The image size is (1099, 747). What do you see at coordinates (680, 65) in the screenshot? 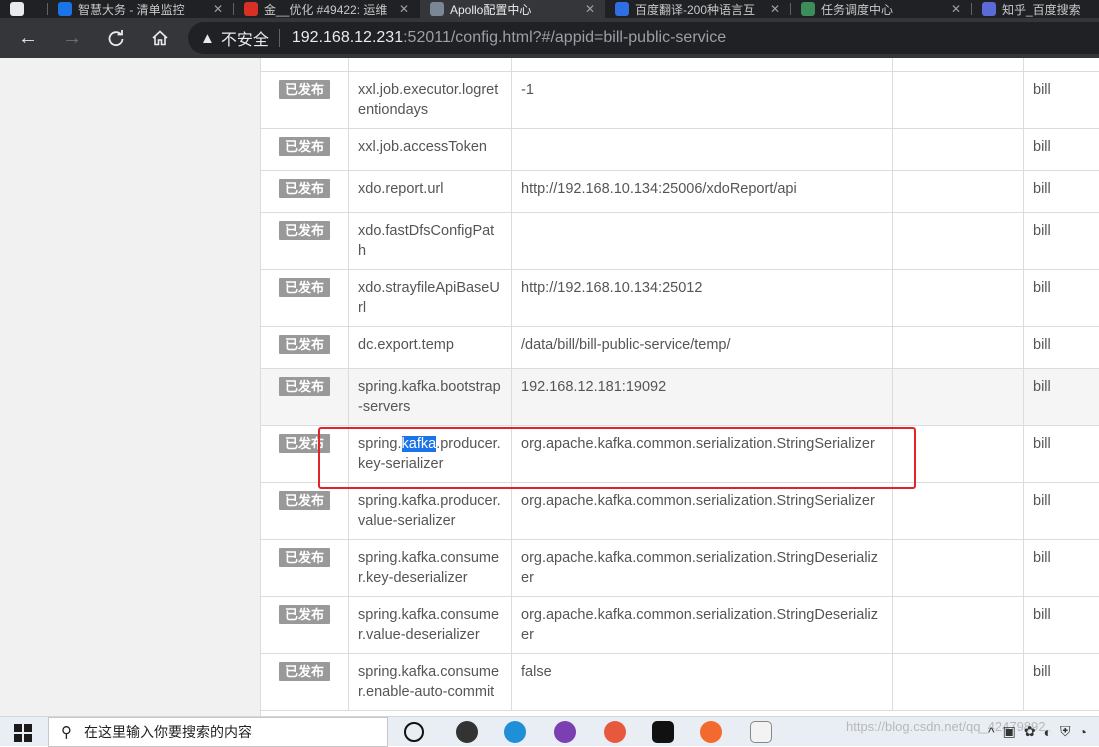
I see `table-row-partial` at bounding box center [680, 65].